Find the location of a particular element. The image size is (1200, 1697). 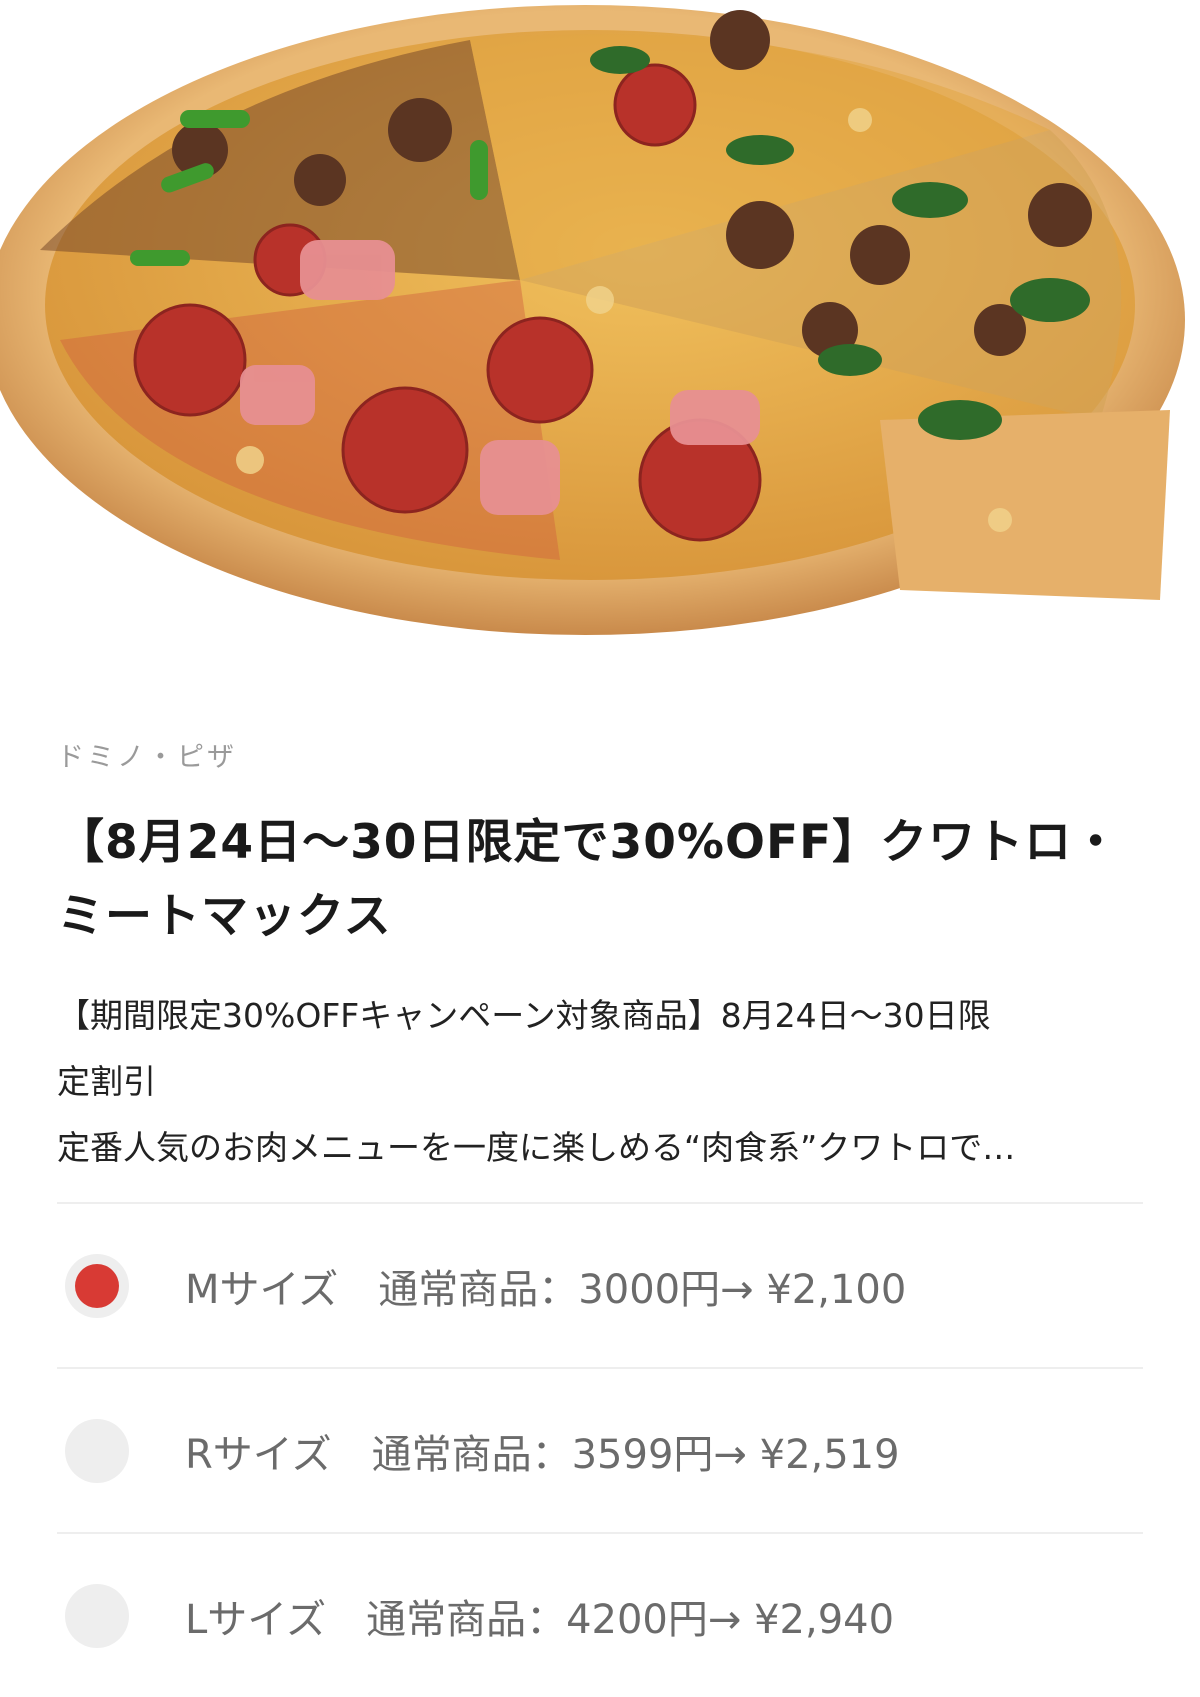

size-option-l: Lサイズ 通常商品：4200円→ ¥2,940 is located at coordinates (600, 1615).